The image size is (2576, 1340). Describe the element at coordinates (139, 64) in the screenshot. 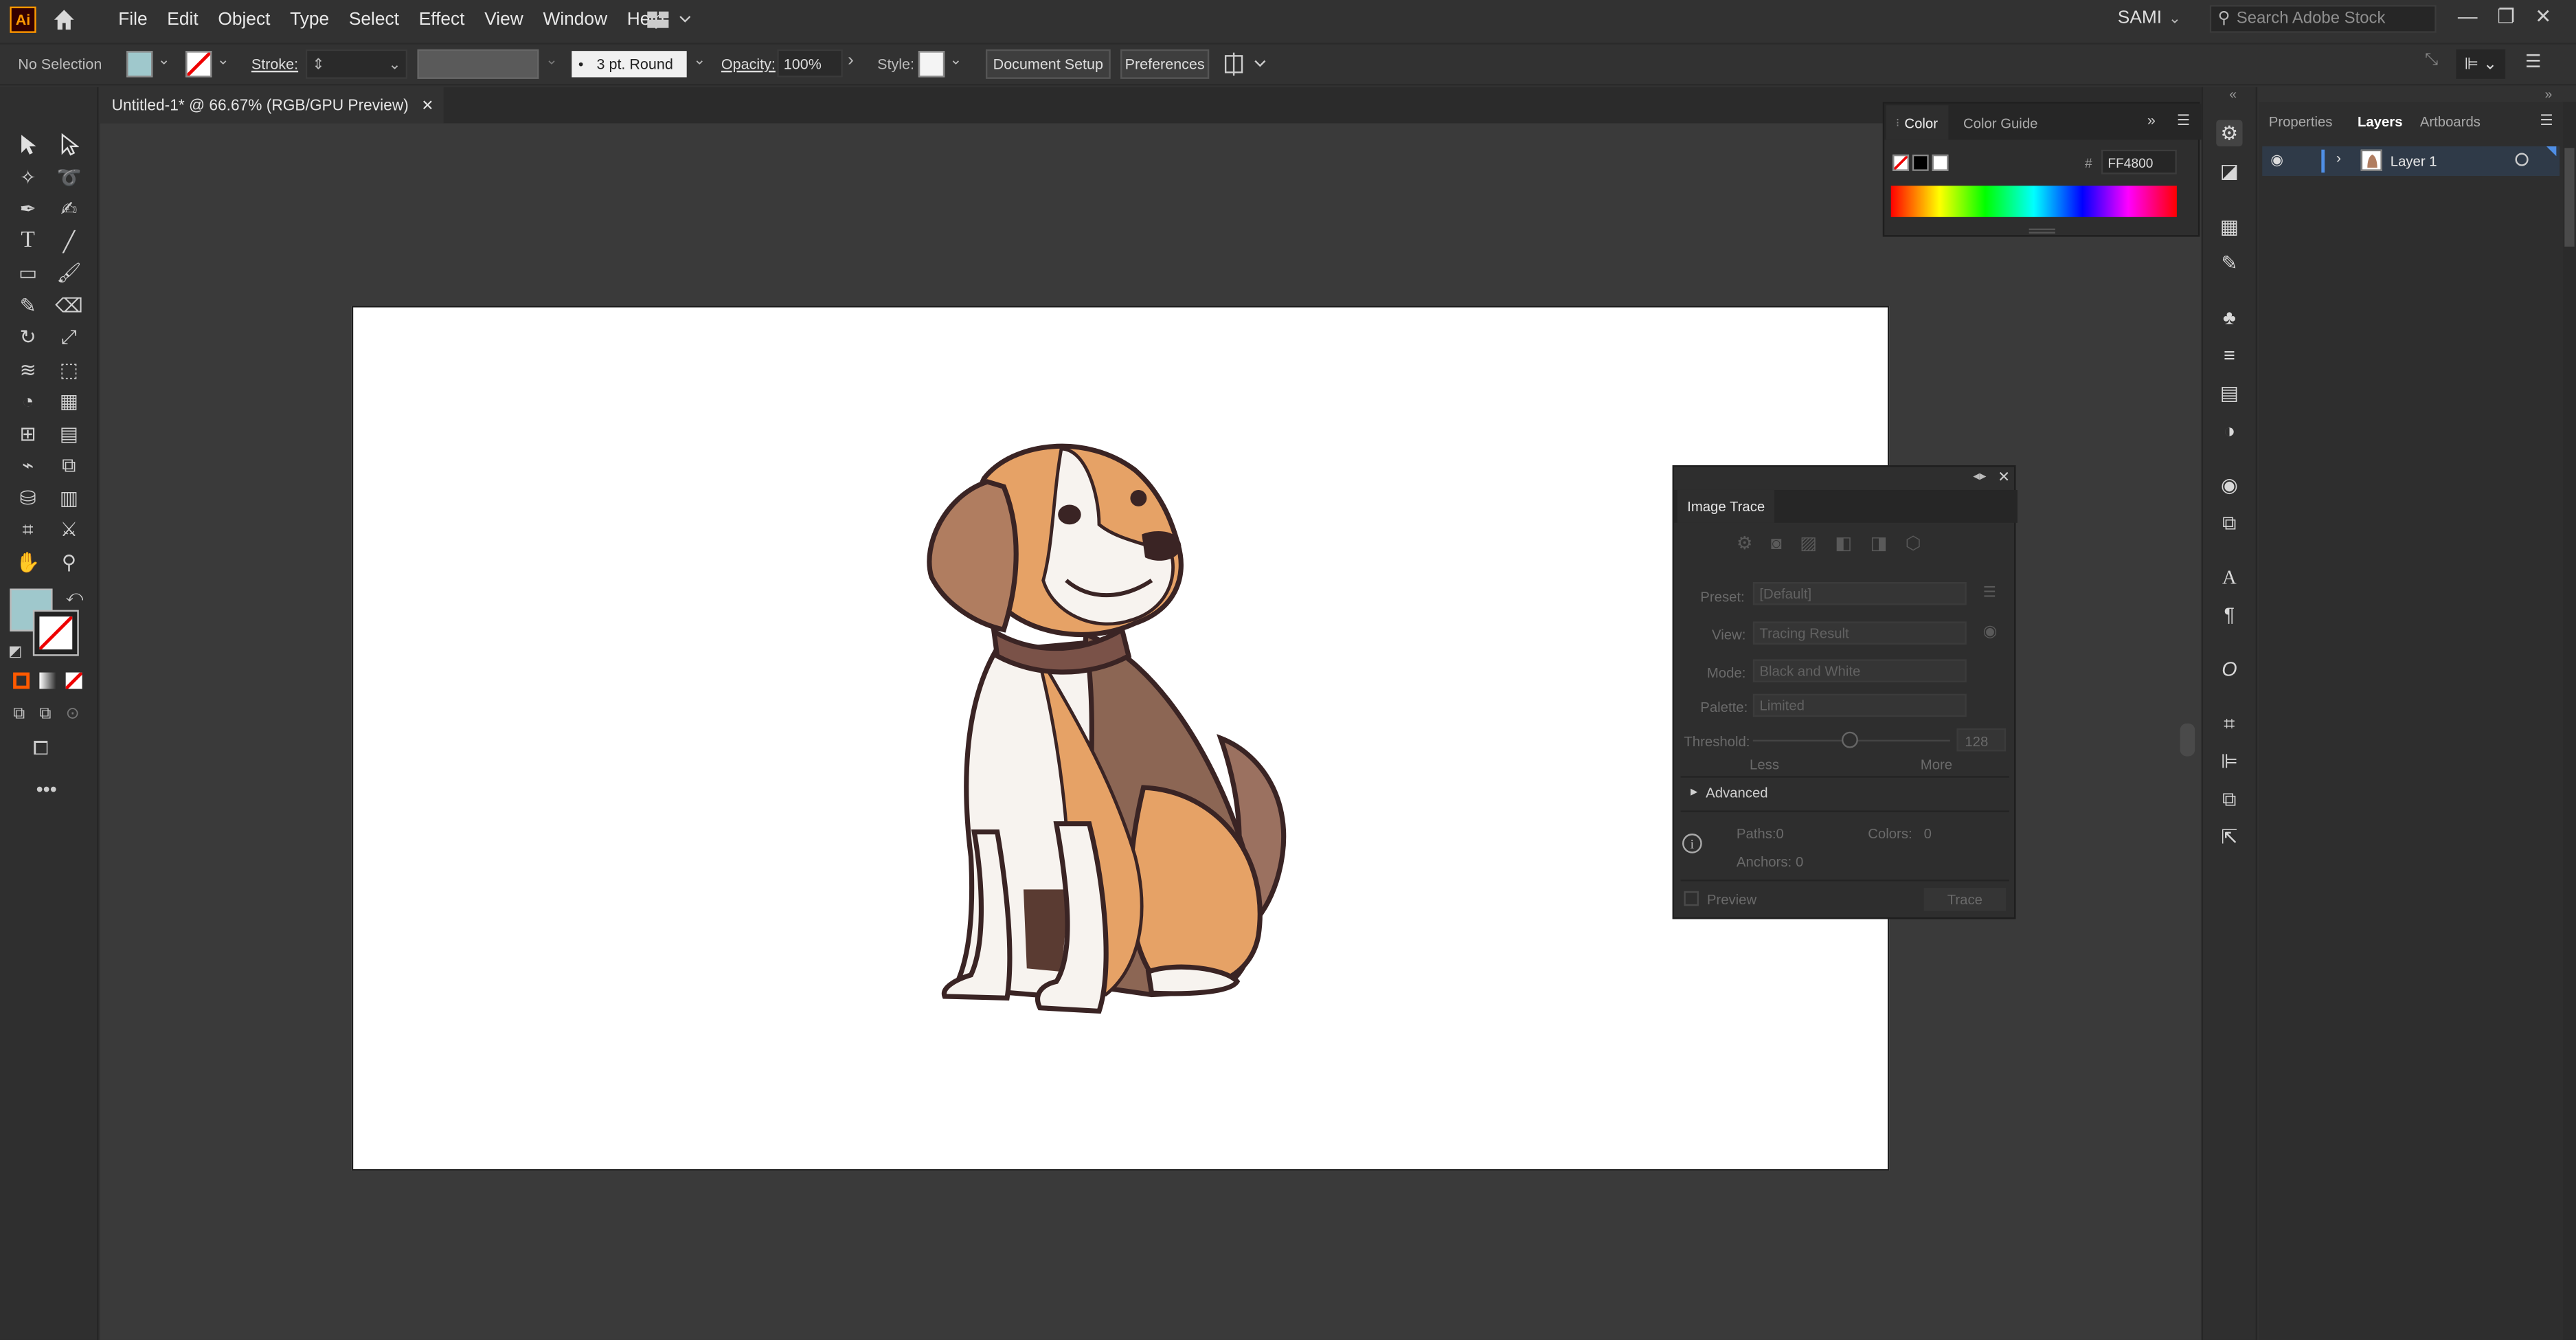

I see `fill-swatch` at that location.